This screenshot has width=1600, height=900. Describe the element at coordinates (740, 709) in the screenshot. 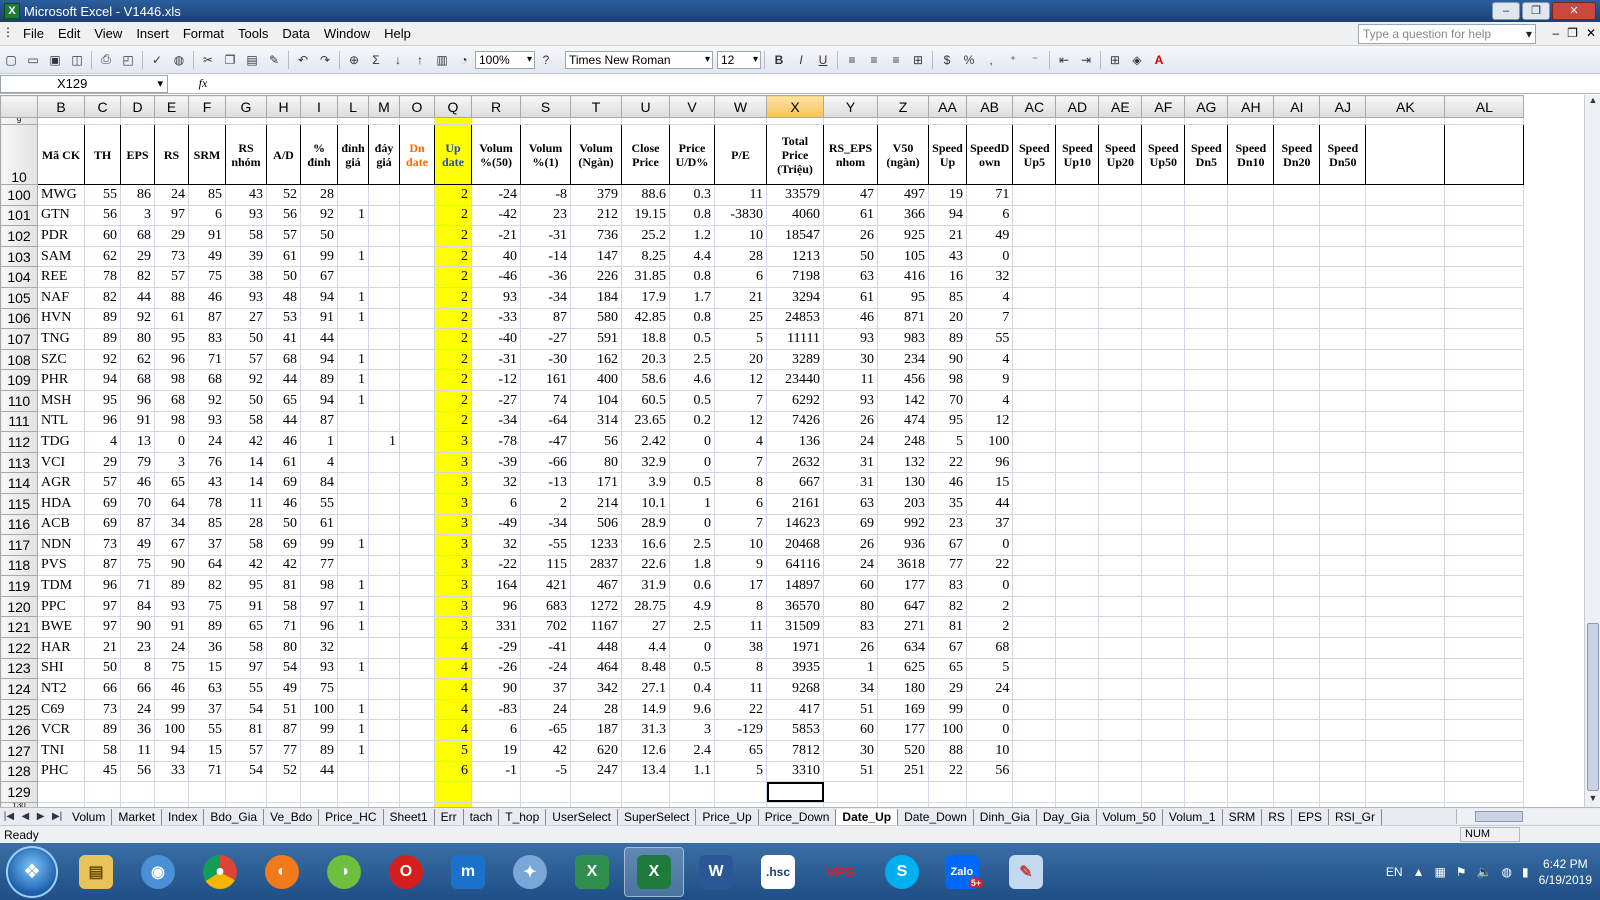

I see `cell: 22` at that location.